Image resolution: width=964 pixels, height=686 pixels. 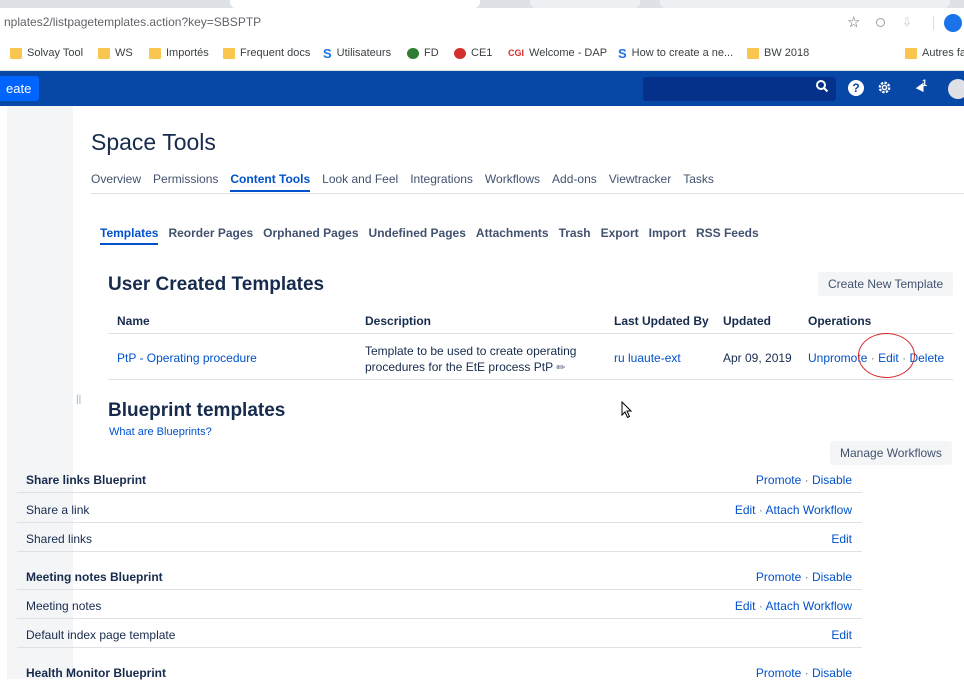 What do you see at coordinates (698, 182) in the screenshot?
I see `tab-tasks: Tasks` at bounding box center [698, 182].